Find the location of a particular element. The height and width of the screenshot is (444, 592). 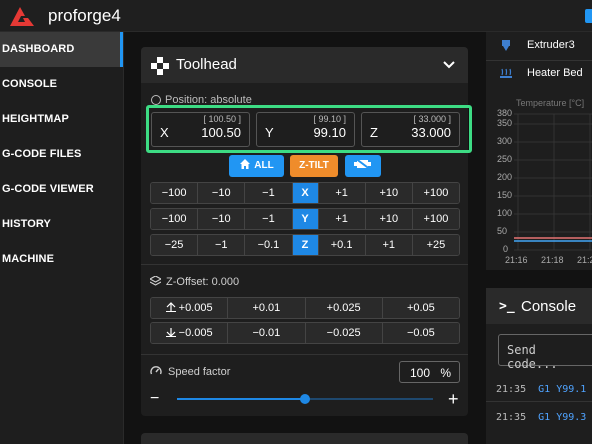

y-tick: 250 is located at coordinates (505, 159).